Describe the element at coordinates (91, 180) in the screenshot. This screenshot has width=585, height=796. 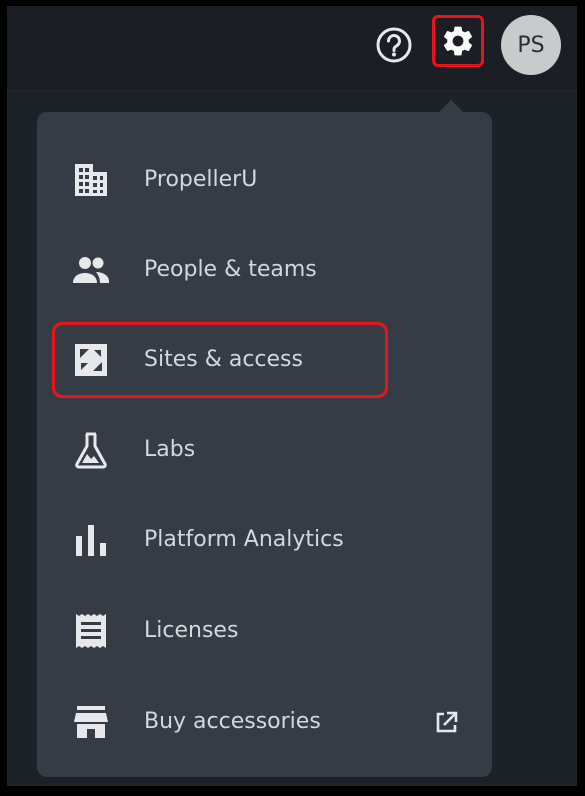
I see `building-icon` at that location.